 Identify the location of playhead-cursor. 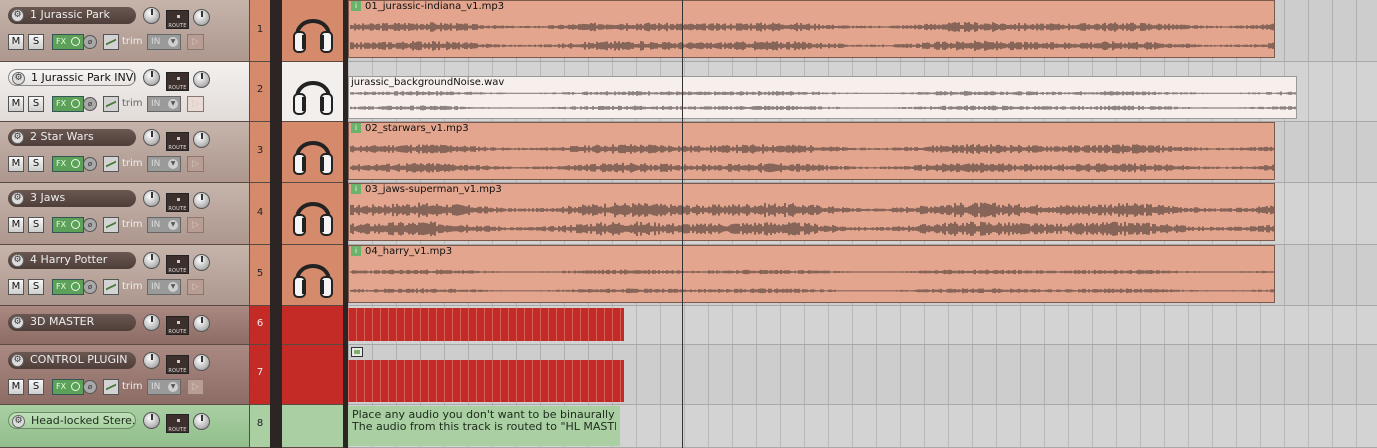
(682, 224).